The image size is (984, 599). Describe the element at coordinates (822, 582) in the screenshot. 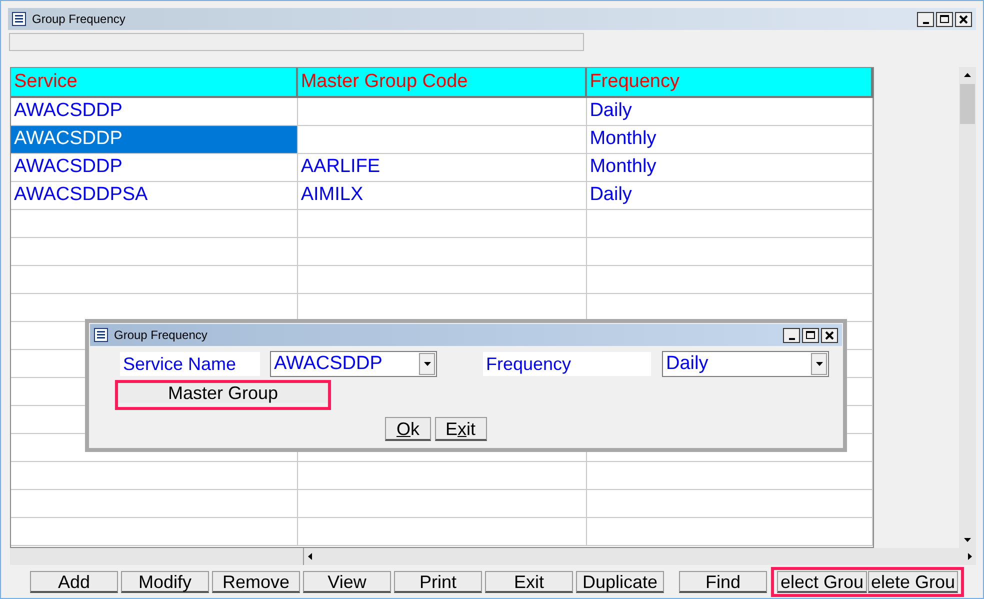

I see `toolbar-button: elect Grou` at that location.